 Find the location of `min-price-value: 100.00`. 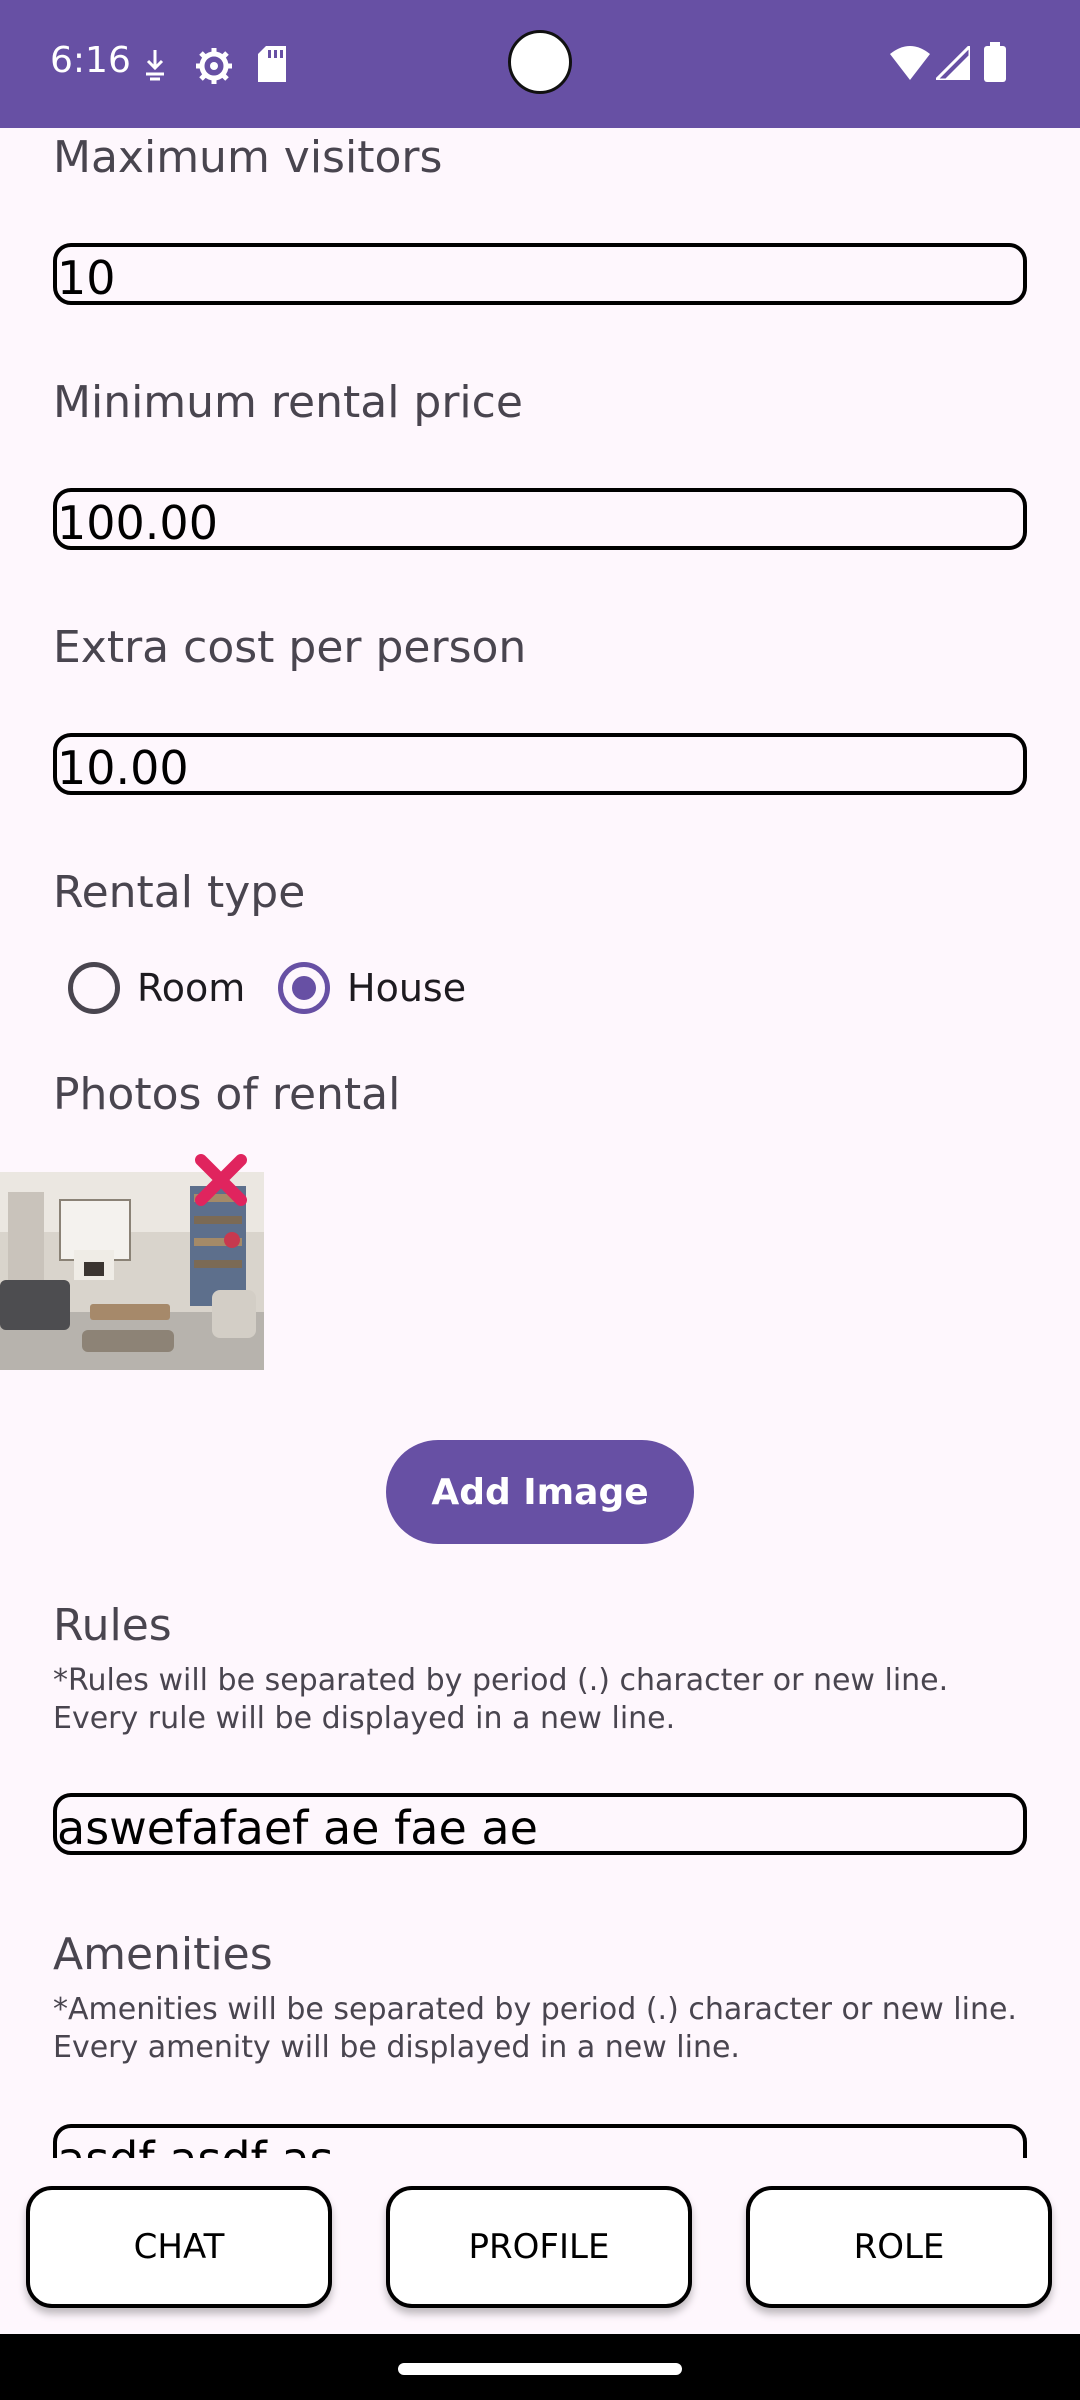

min-price-value: 100.00 is located at coordinates (137, 523).